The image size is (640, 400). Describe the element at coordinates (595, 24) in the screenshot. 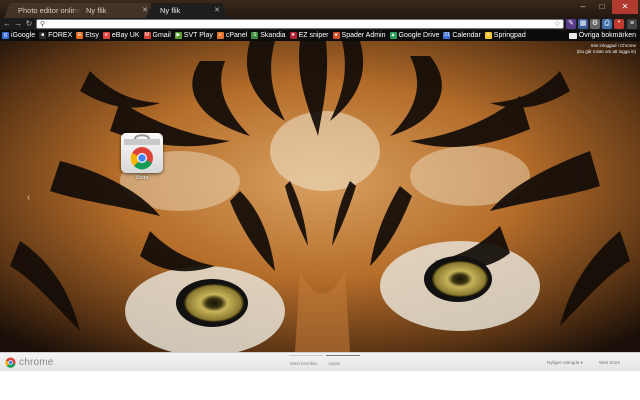

I see `tools-extension-icon: ⚙` at that location.